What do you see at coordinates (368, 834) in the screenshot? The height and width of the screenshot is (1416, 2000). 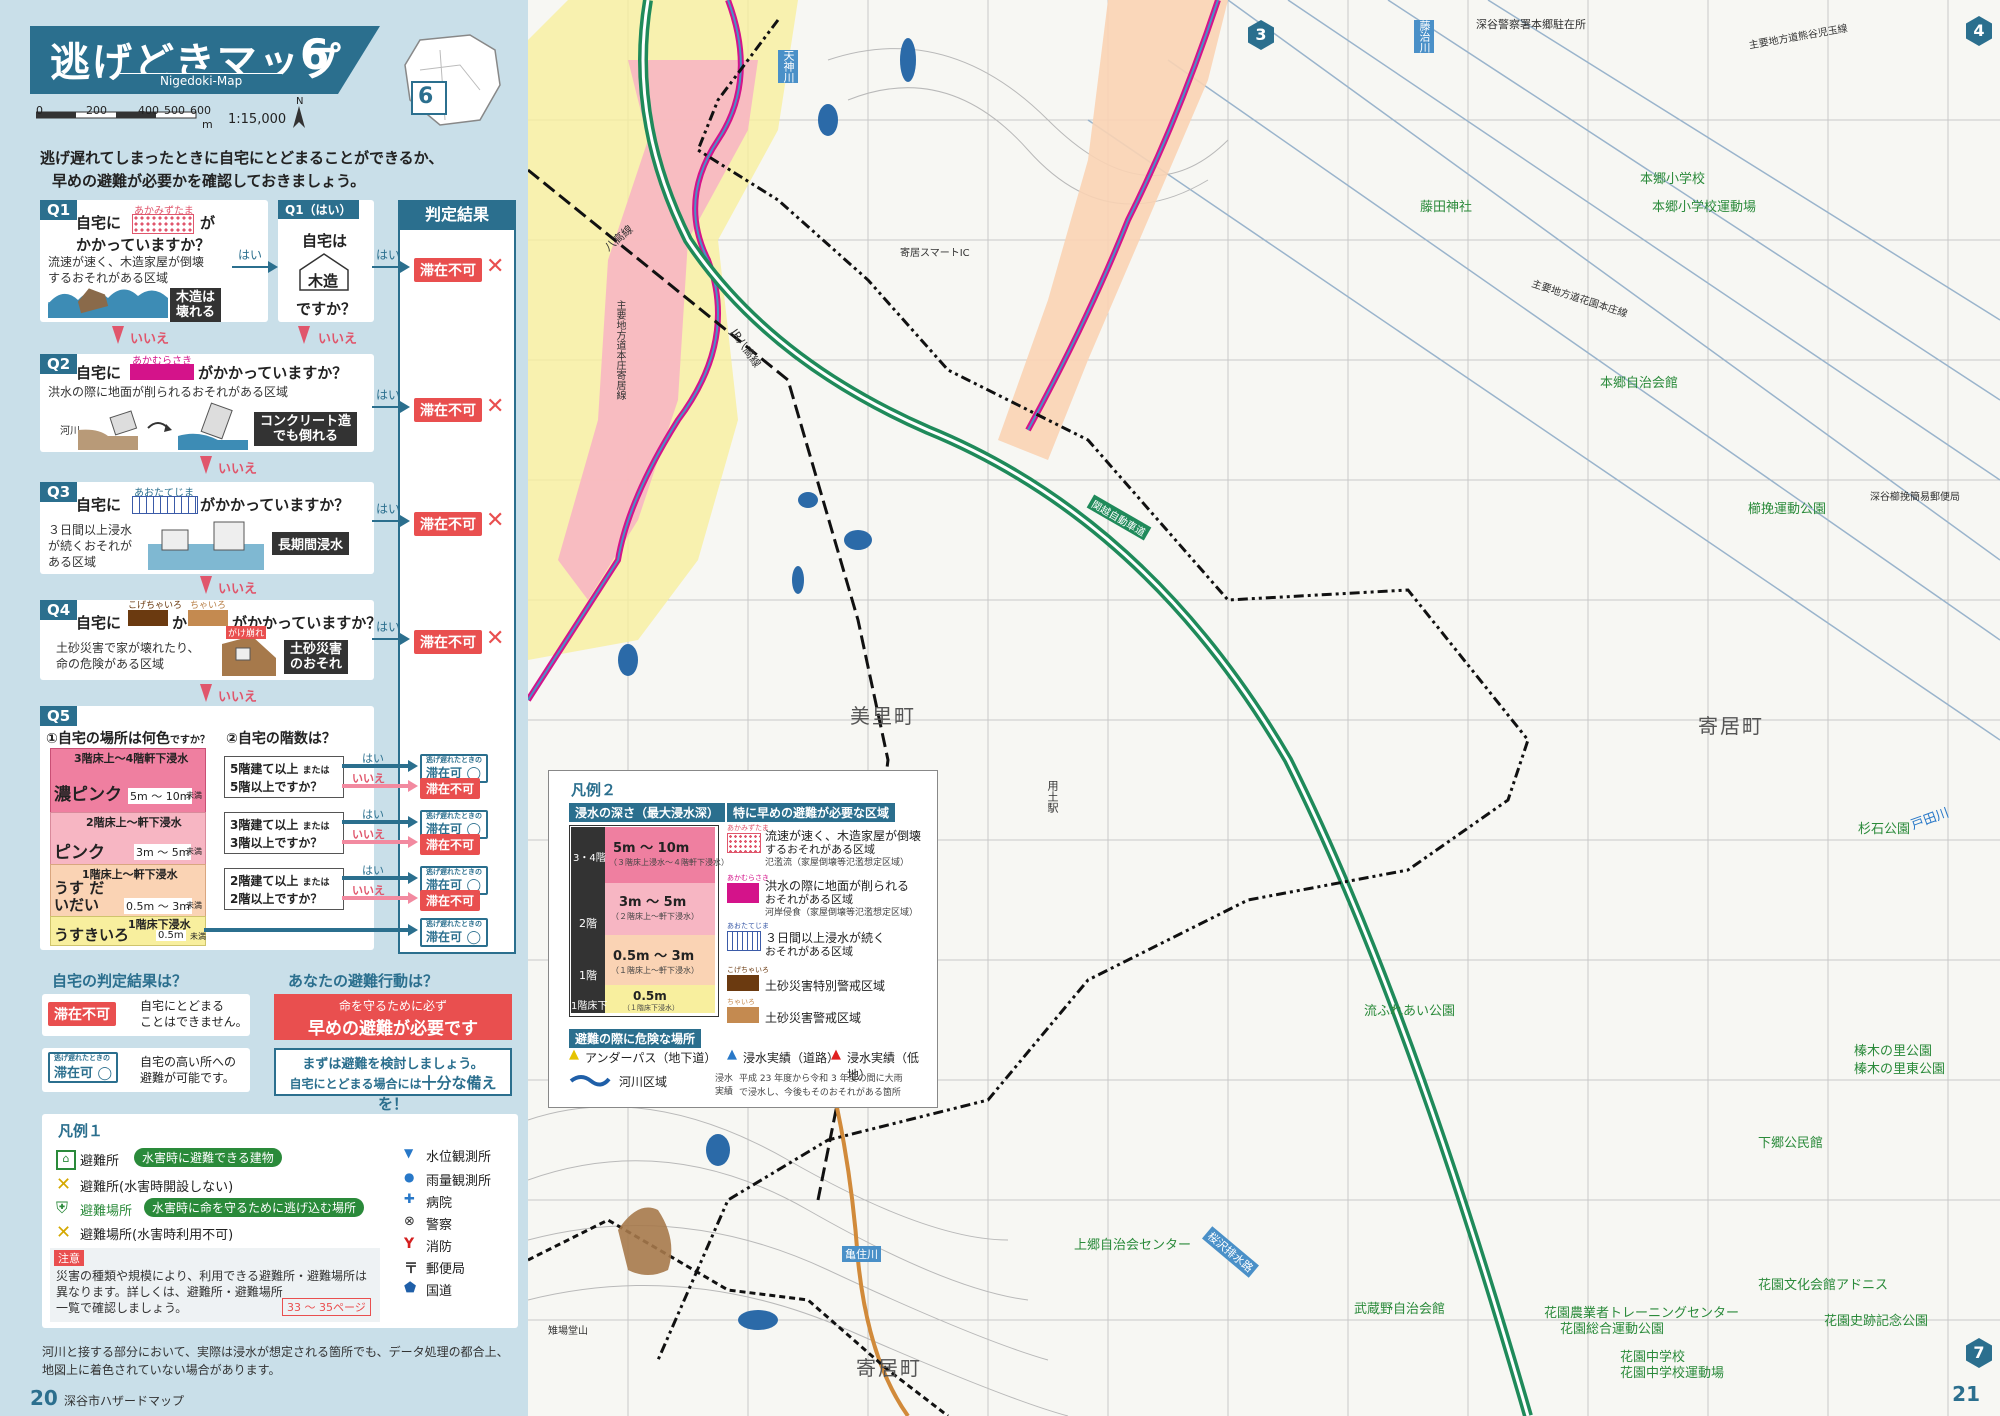 I see `q5-no-2: いいえ` at bounding box center [368, 834].